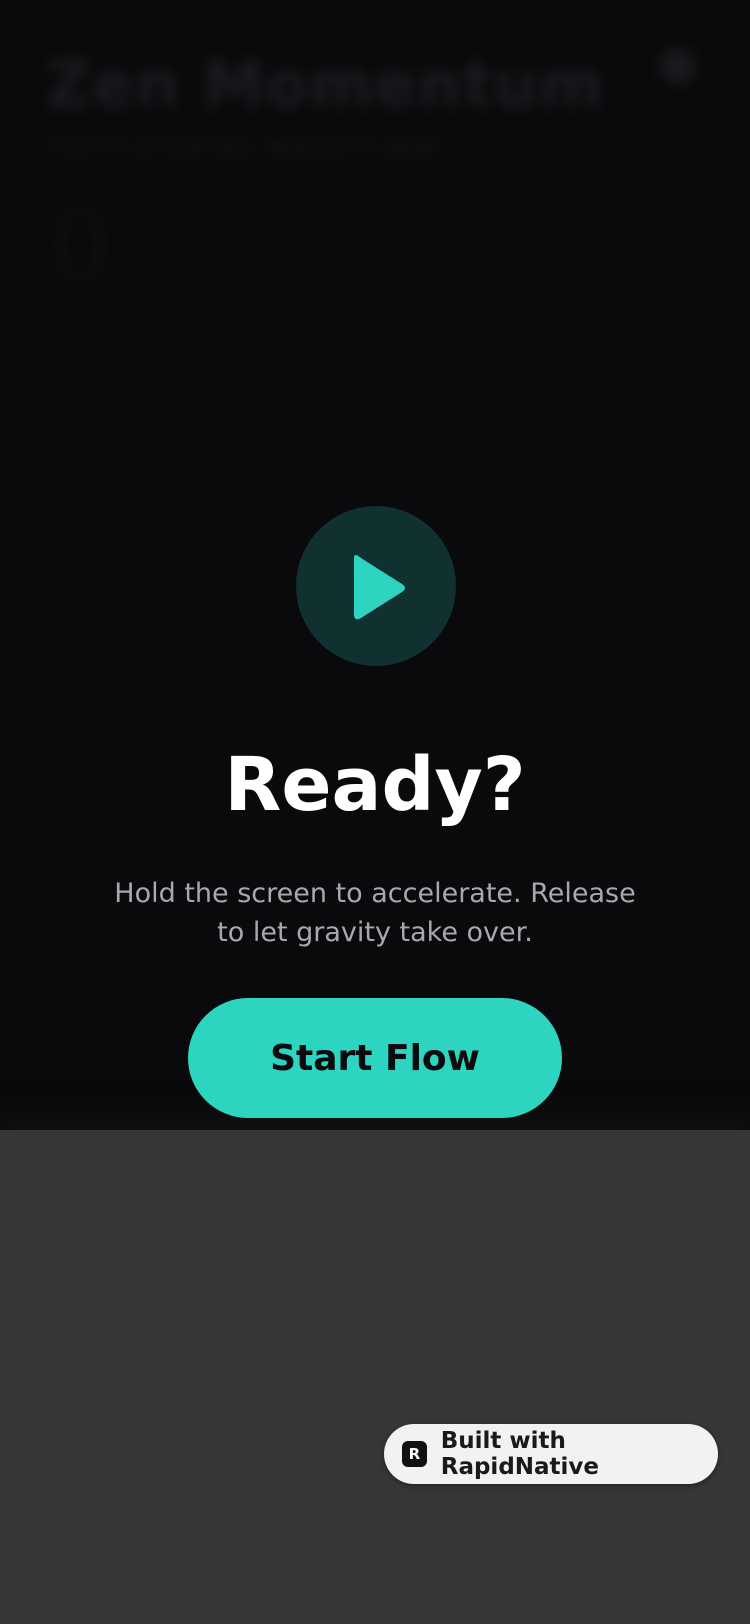 The height and width of the screenshot is (1624, 750). Describe the element at coordinates (81, 246) in the screenshot. I see `score-counter: 0` at that location.